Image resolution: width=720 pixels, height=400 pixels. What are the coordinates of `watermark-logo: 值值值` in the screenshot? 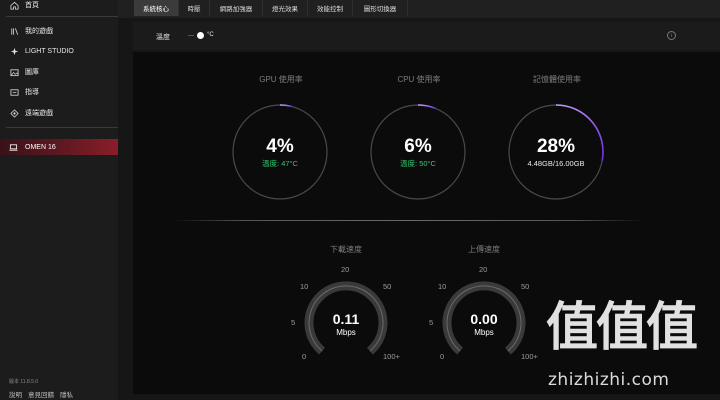 It's located at (622, 328).